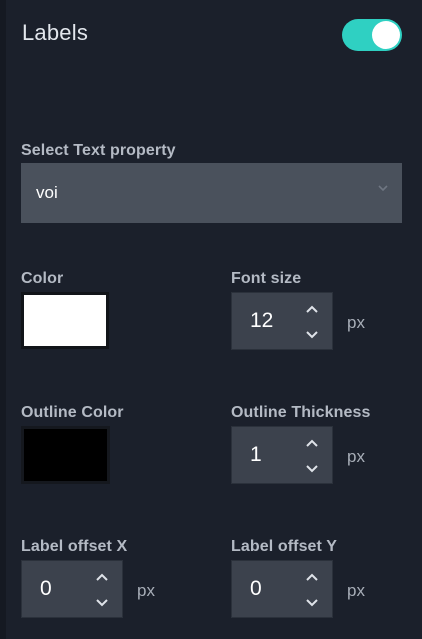  What do you see at coordinates (356, 590) in the screenshot?
I see `offset-y-unit: px` at bounding box center [356, 590].